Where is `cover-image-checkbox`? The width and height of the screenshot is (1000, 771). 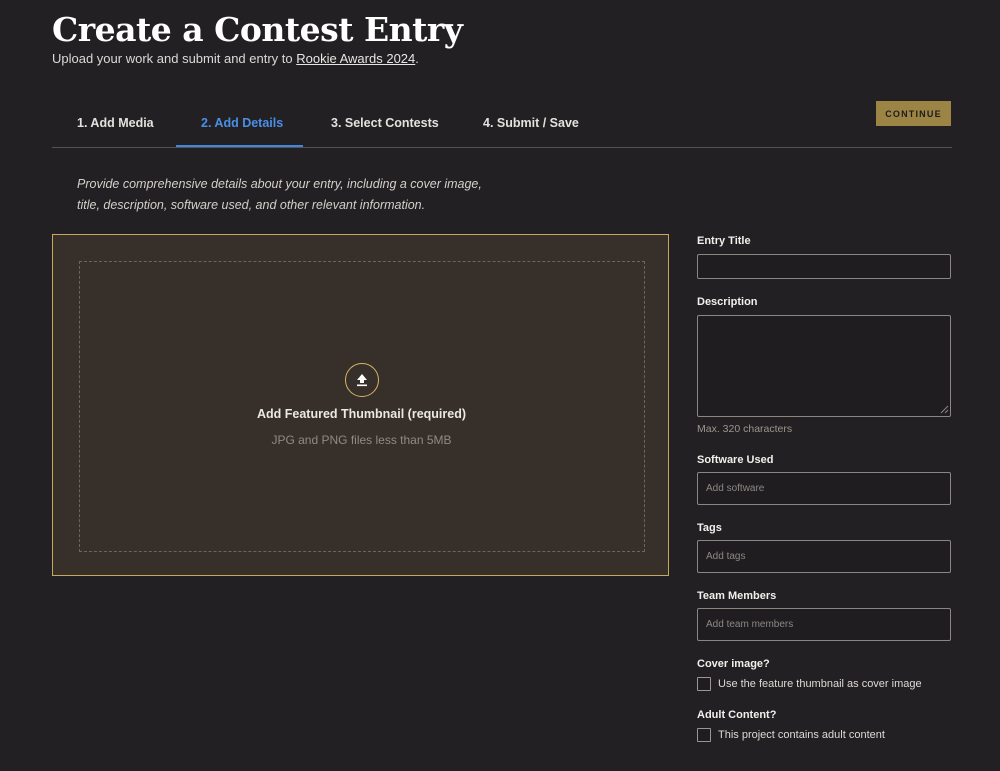
cover-image-checkbox is located at coordinates (704, 684).